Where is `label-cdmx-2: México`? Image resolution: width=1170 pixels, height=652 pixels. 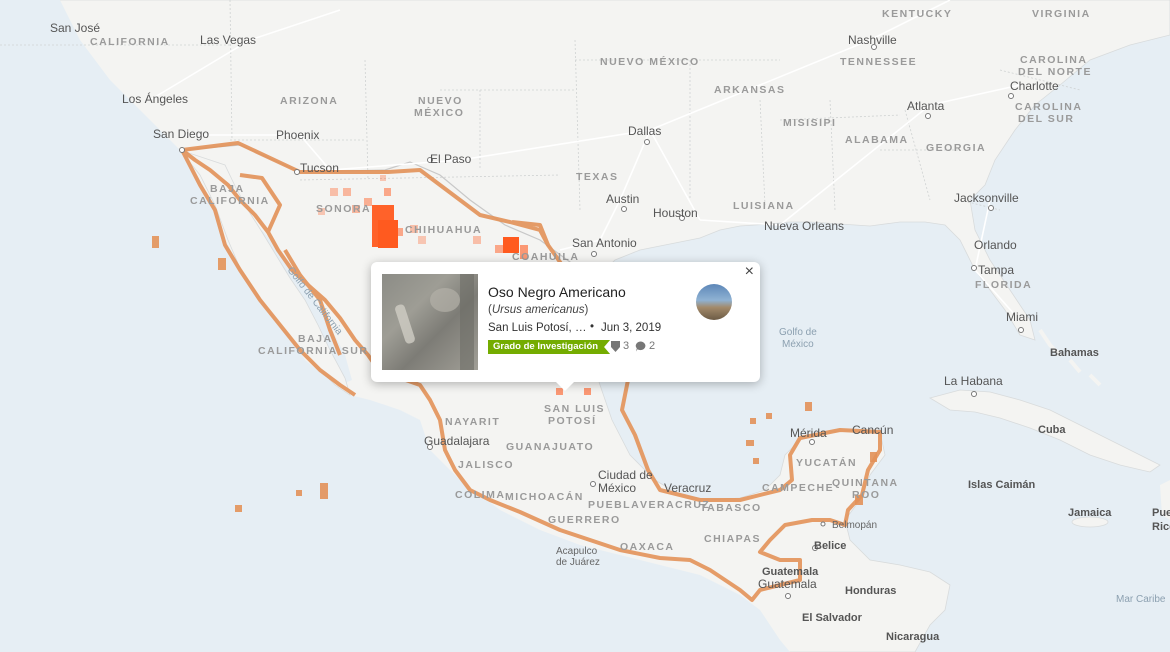 label-cdmx-2: México is located at coordinates (617, 488).